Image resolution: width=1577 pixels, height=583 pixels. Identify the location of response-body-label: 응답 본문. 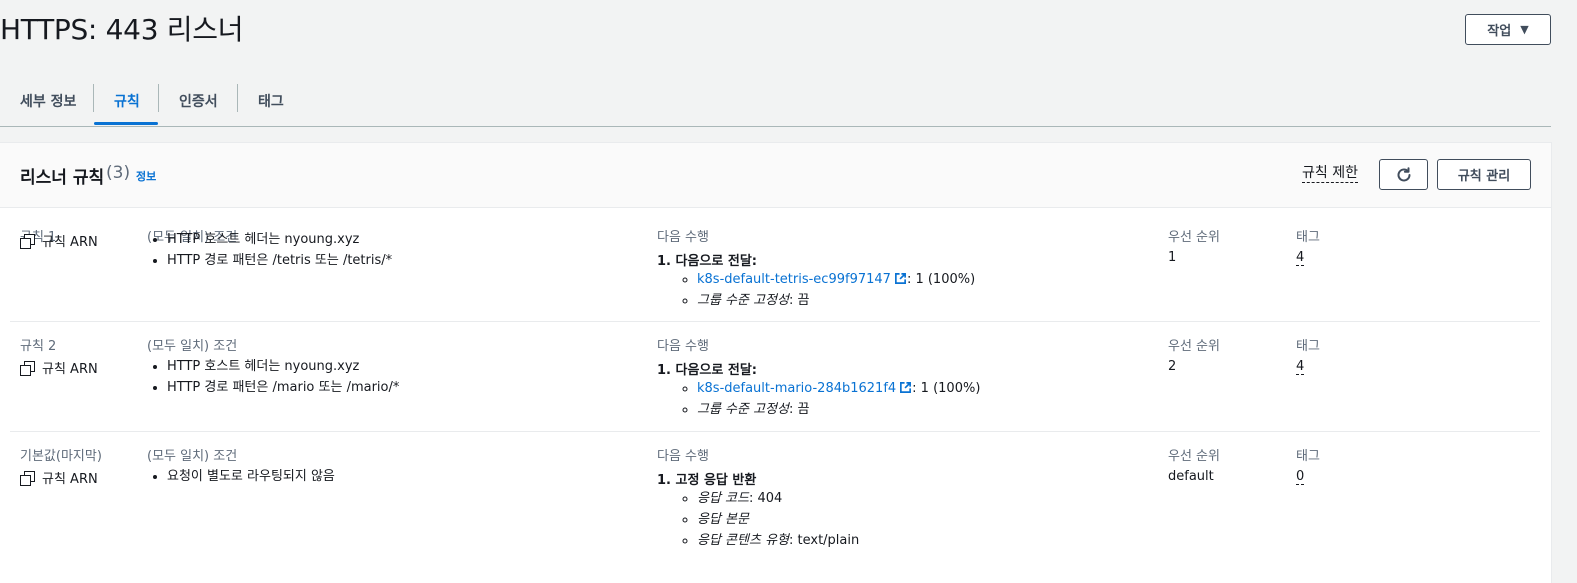
(723, 519).